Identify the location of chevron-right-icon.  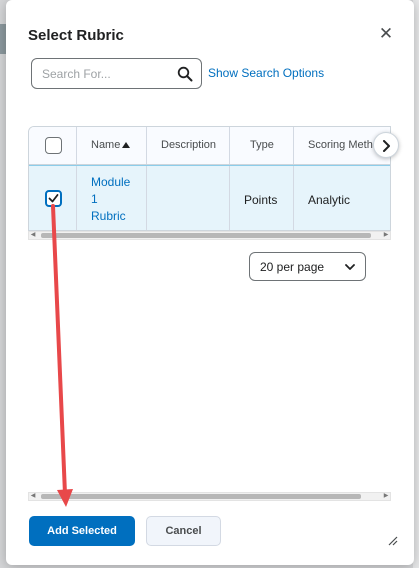
(386, 146).